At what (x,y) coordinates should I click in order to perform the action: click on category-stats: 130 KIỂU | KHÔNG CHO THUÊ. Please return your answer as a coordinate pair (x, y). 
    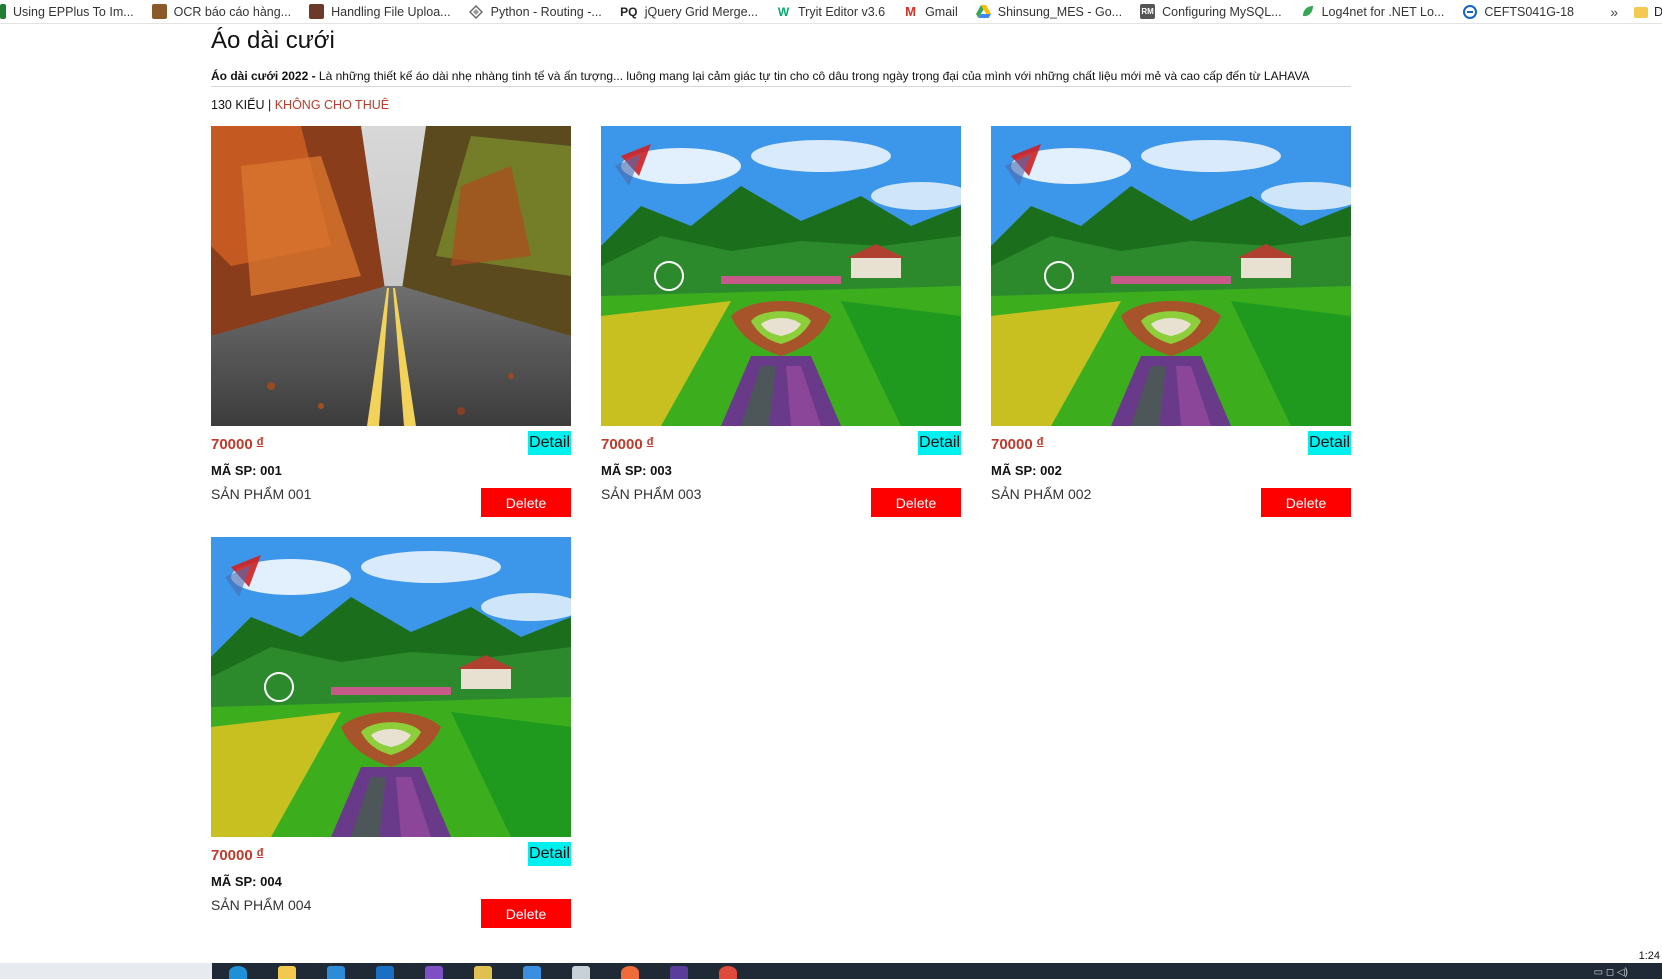
    Looking at the image, I should click on (300, 105).